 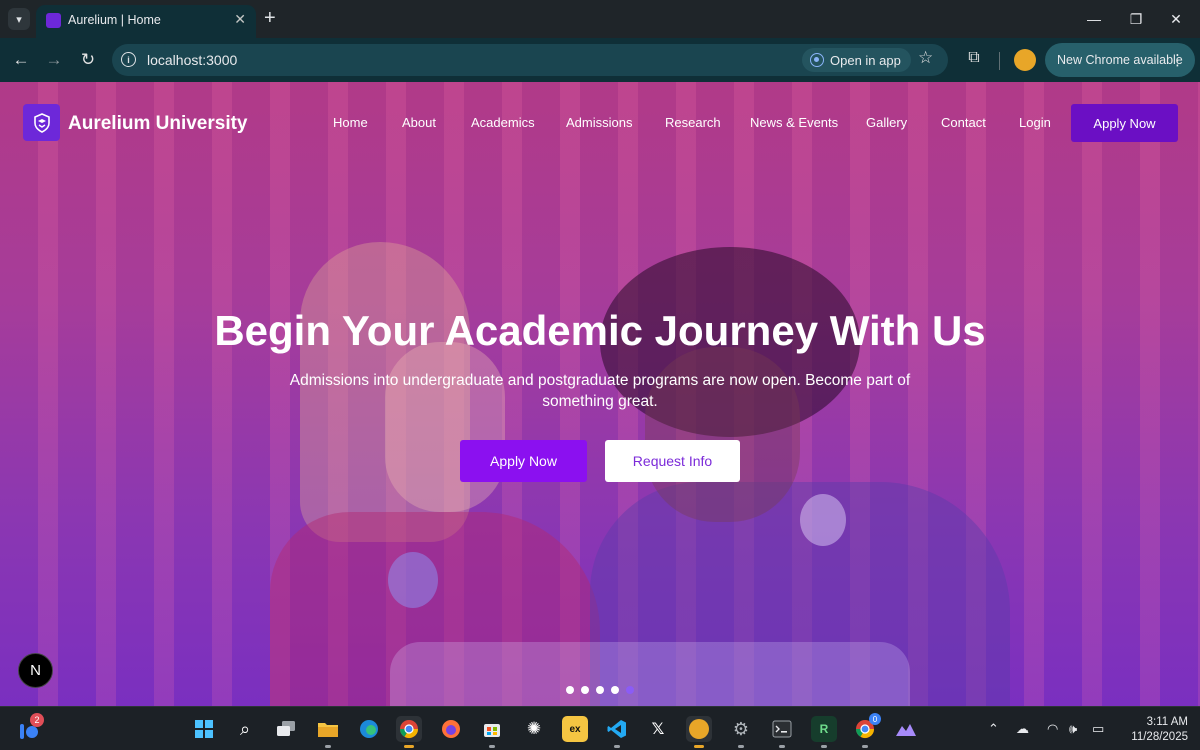 What do you see at coordinates (1094, 19) in the screenshot?
I see `minimize-icon: —` at bounding box center [1094, 19].